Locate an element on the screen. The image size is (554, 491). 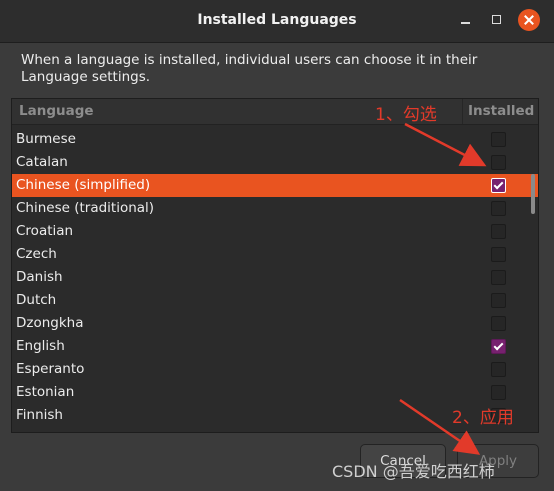
annotation-step1: 1、勾选 is located at coordinates (406, 115).